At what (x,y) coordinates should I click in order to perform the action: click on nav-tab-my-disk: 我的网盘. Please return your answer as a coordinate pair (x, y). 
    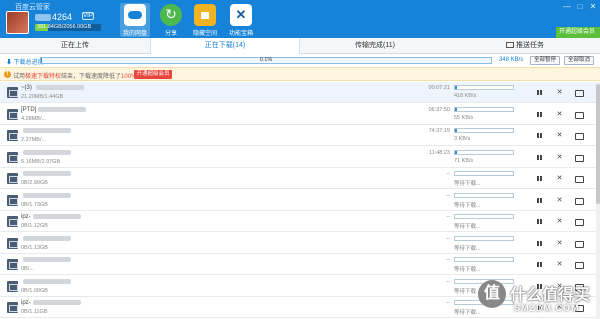
    Looking at the image, I should click on (135, 20).